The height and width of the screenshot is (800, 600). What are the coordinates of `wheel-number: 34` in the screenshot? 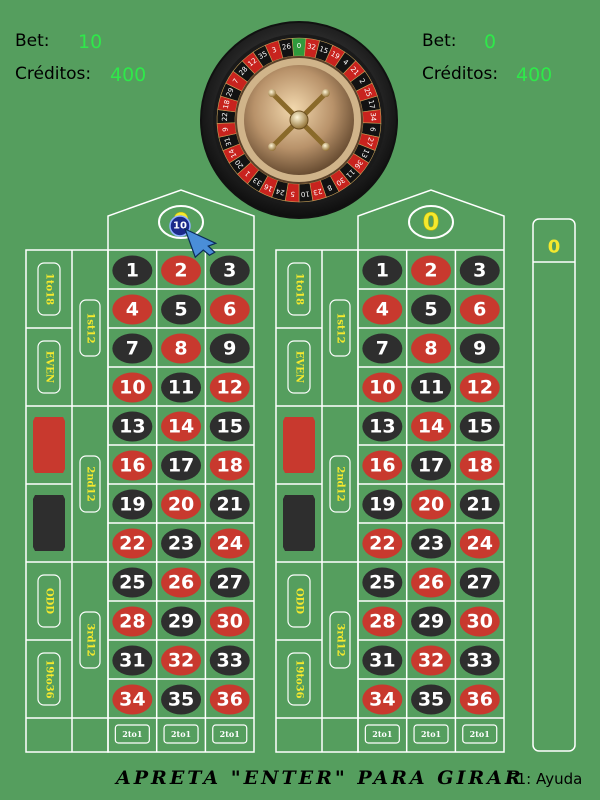 It's located at (373, 117).